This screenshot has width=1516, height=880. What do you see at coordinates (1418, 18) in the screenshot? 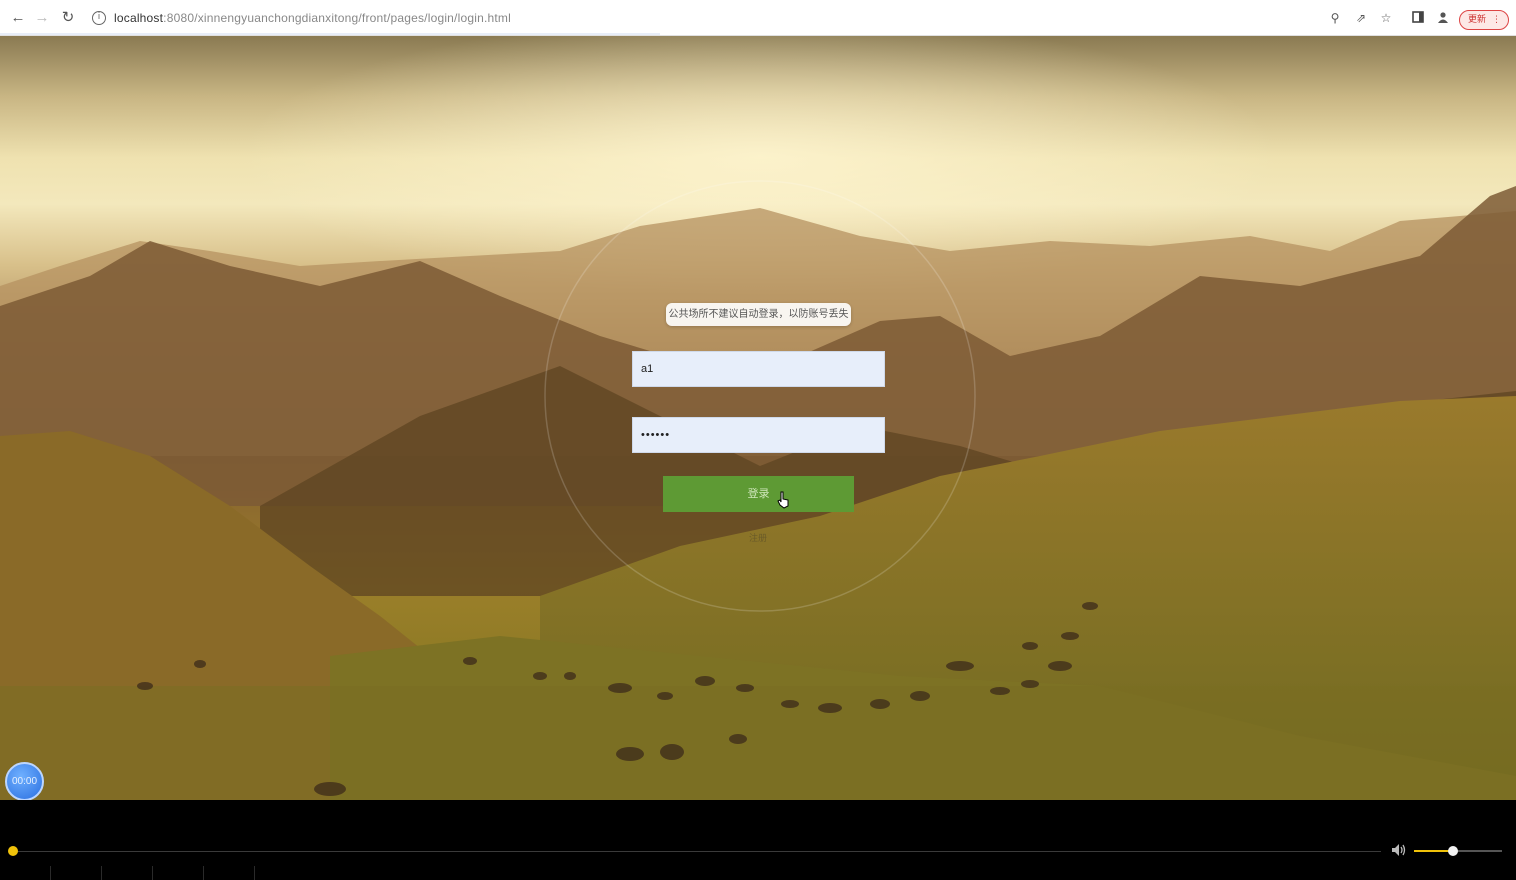
I see `sidepanel-icon` at bounding box center [1418, 18].